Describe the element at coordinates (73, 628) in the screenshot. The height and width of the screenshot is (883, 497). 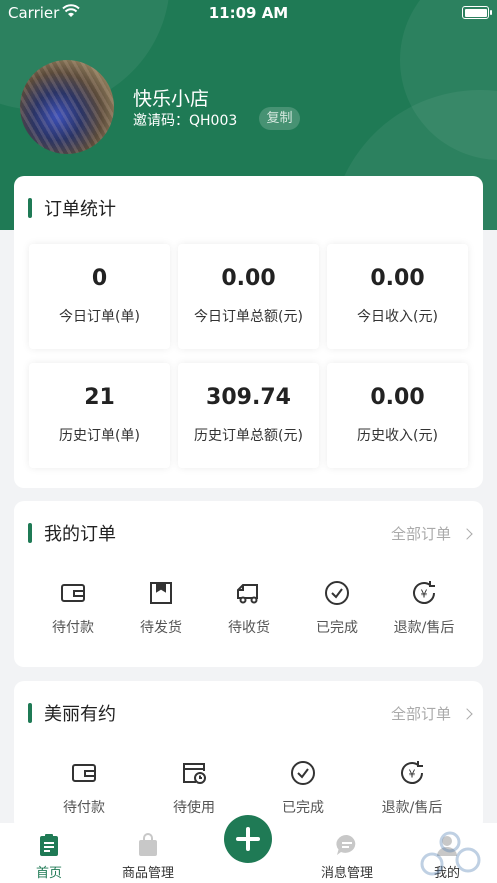
I see `order-status-label: 待付款` at that location.